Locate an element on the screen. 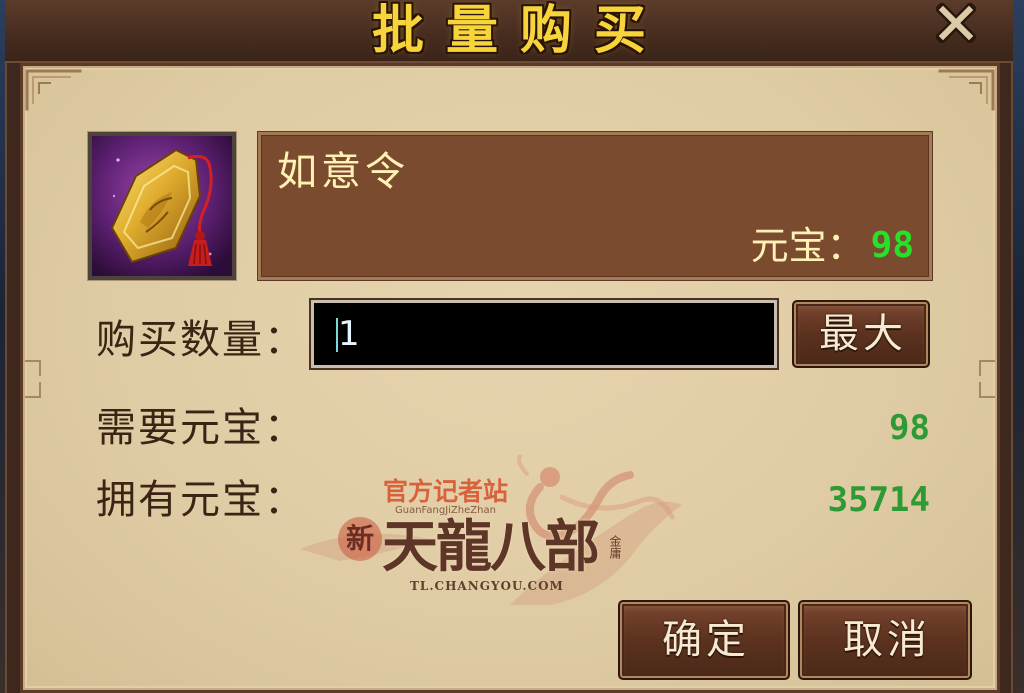 The width and height of the screenshot is (1024, 693). close-icon is located at coordinates (956, 23).